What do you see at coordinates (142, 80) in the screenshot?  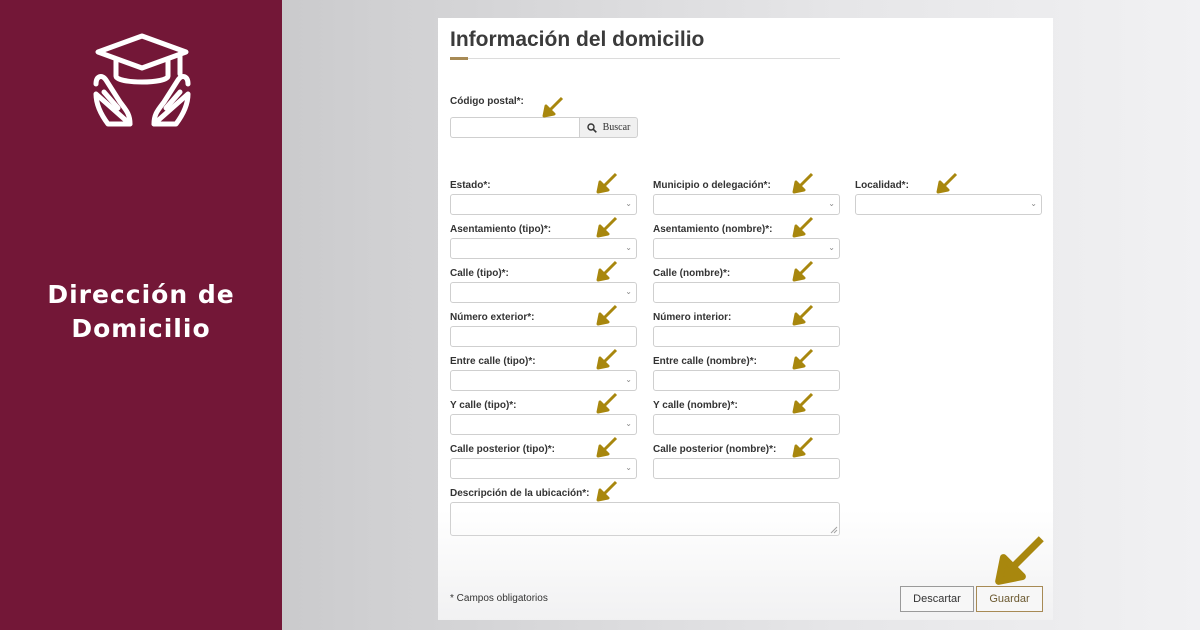 I see `graduation-cap-hands-icon` at bounding box center [142, 80].